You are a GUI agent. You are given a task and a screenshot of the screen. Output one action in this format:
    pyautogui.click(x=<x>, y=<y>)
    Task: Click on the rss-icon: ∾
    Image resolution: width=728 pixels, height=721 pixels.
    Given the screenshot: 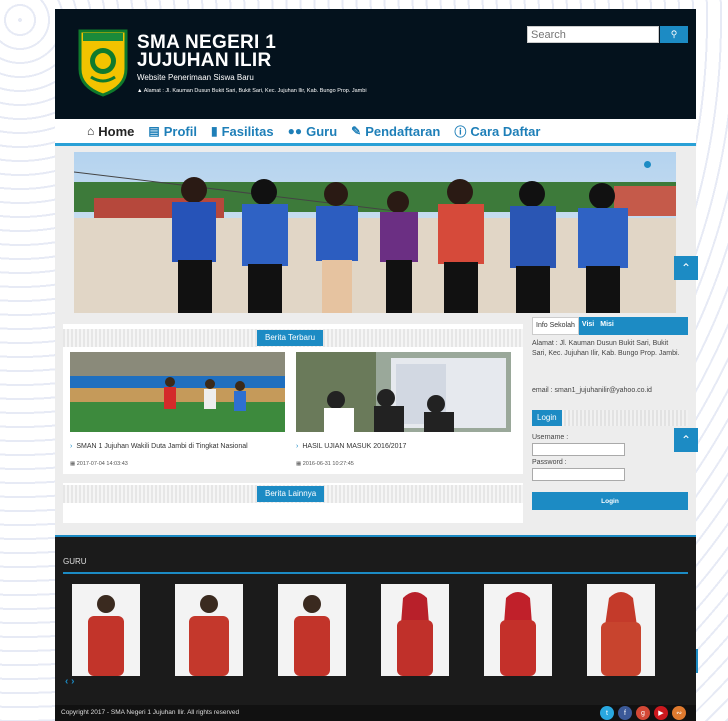 What is the action you would take?
    pyautogui.click(x=679, y=713)
    